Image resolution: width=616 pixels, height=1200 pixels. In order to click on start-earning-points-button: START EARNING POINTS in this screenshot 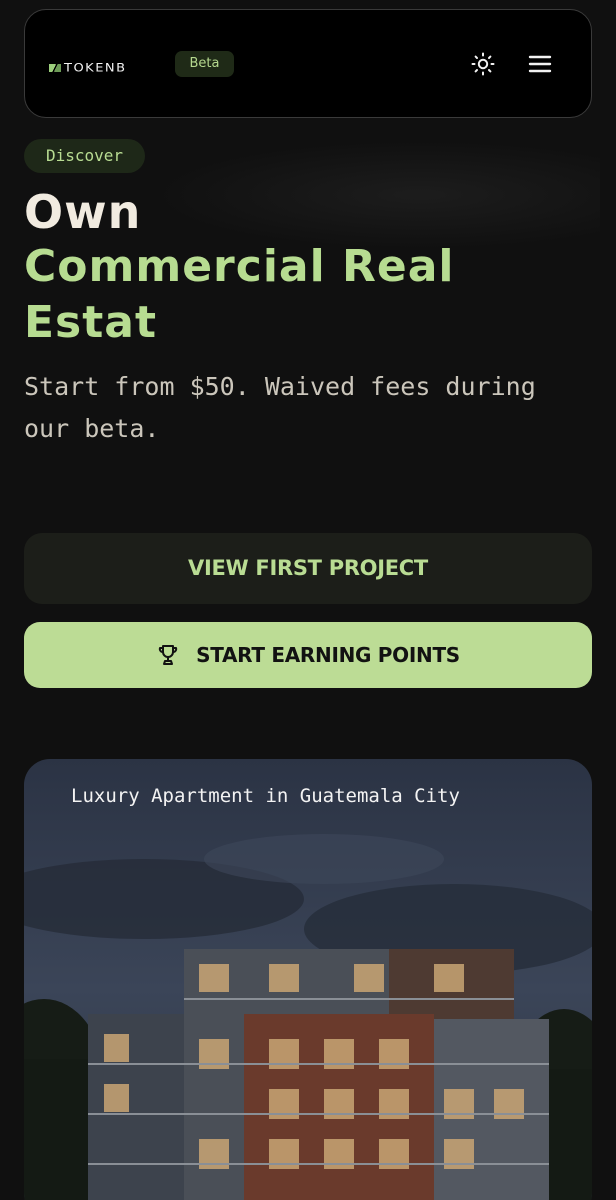, I will do `click(308, 655)`.